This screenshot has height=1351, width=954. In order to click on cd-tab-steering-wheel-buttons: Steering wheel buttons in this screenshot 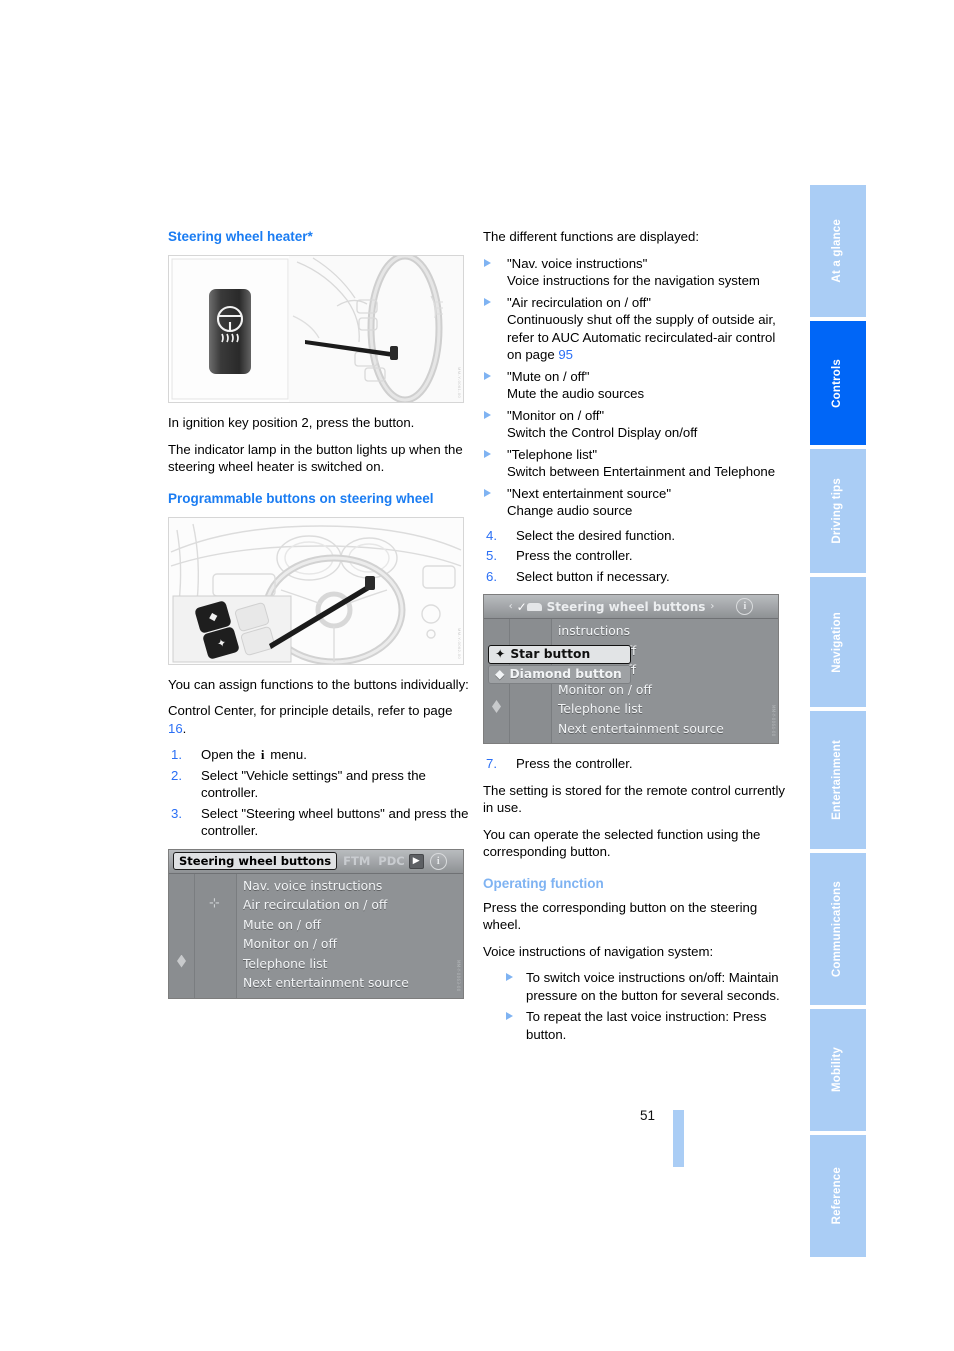, I will do `click(255, 861)`.